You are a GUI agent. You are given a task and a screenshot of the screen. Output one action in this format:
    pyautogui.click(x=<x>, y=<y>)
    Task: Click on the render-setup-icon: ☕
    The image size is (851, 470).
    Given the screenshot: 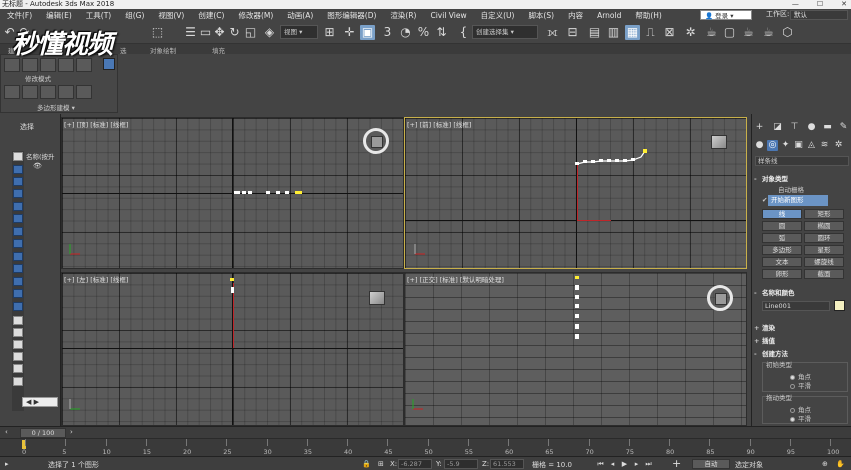 What is the action you would take?
    pyautogui.click(x=711, y=32)
    